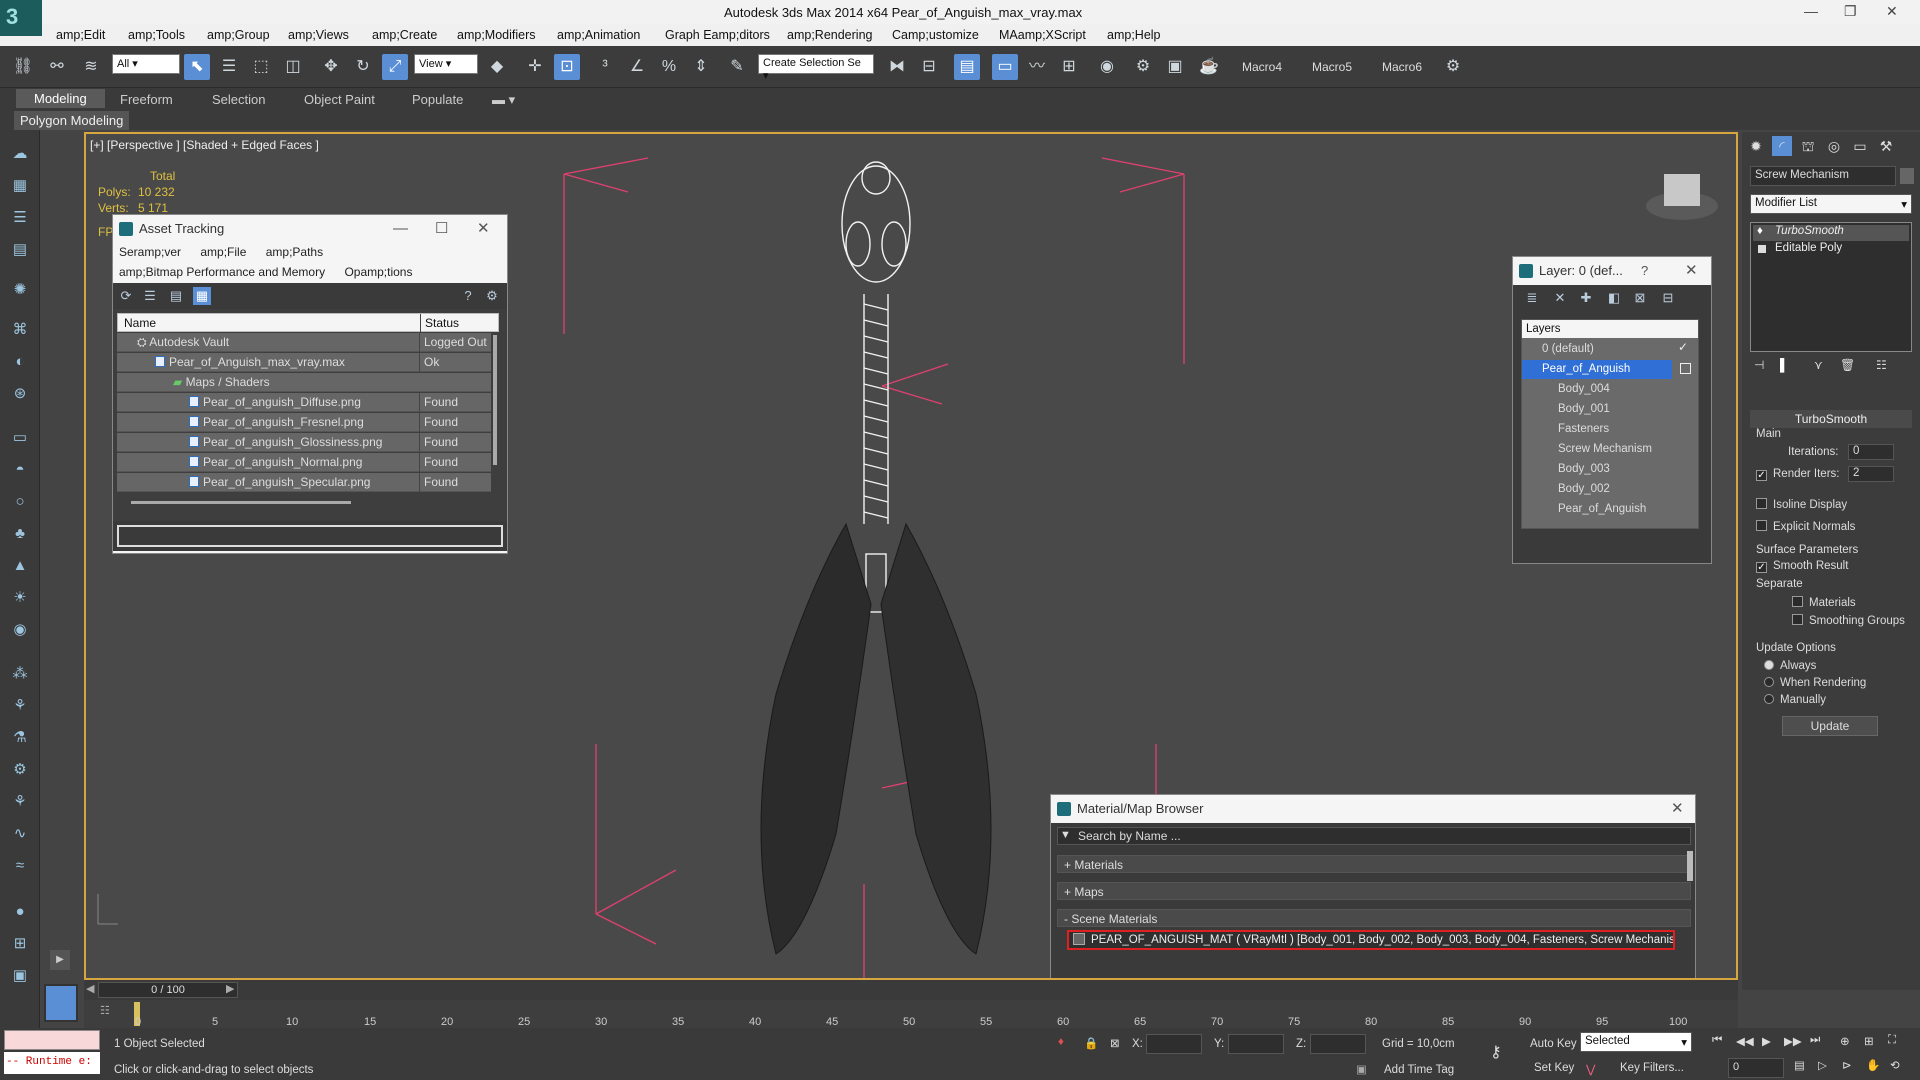 The image size is (1920, 1080). Describe the element at coordinates (456, 323) in the screenshot. I see `col-status-header: Status` at that location.